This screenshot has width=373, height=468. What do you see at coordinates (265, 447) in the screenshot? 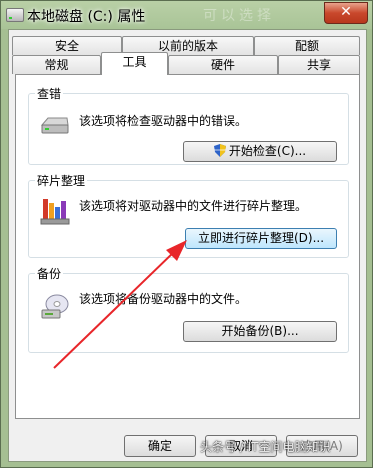
I see `watermark-text: 头条号 / IT空间电脑知识` at bounding box center [265, 447].